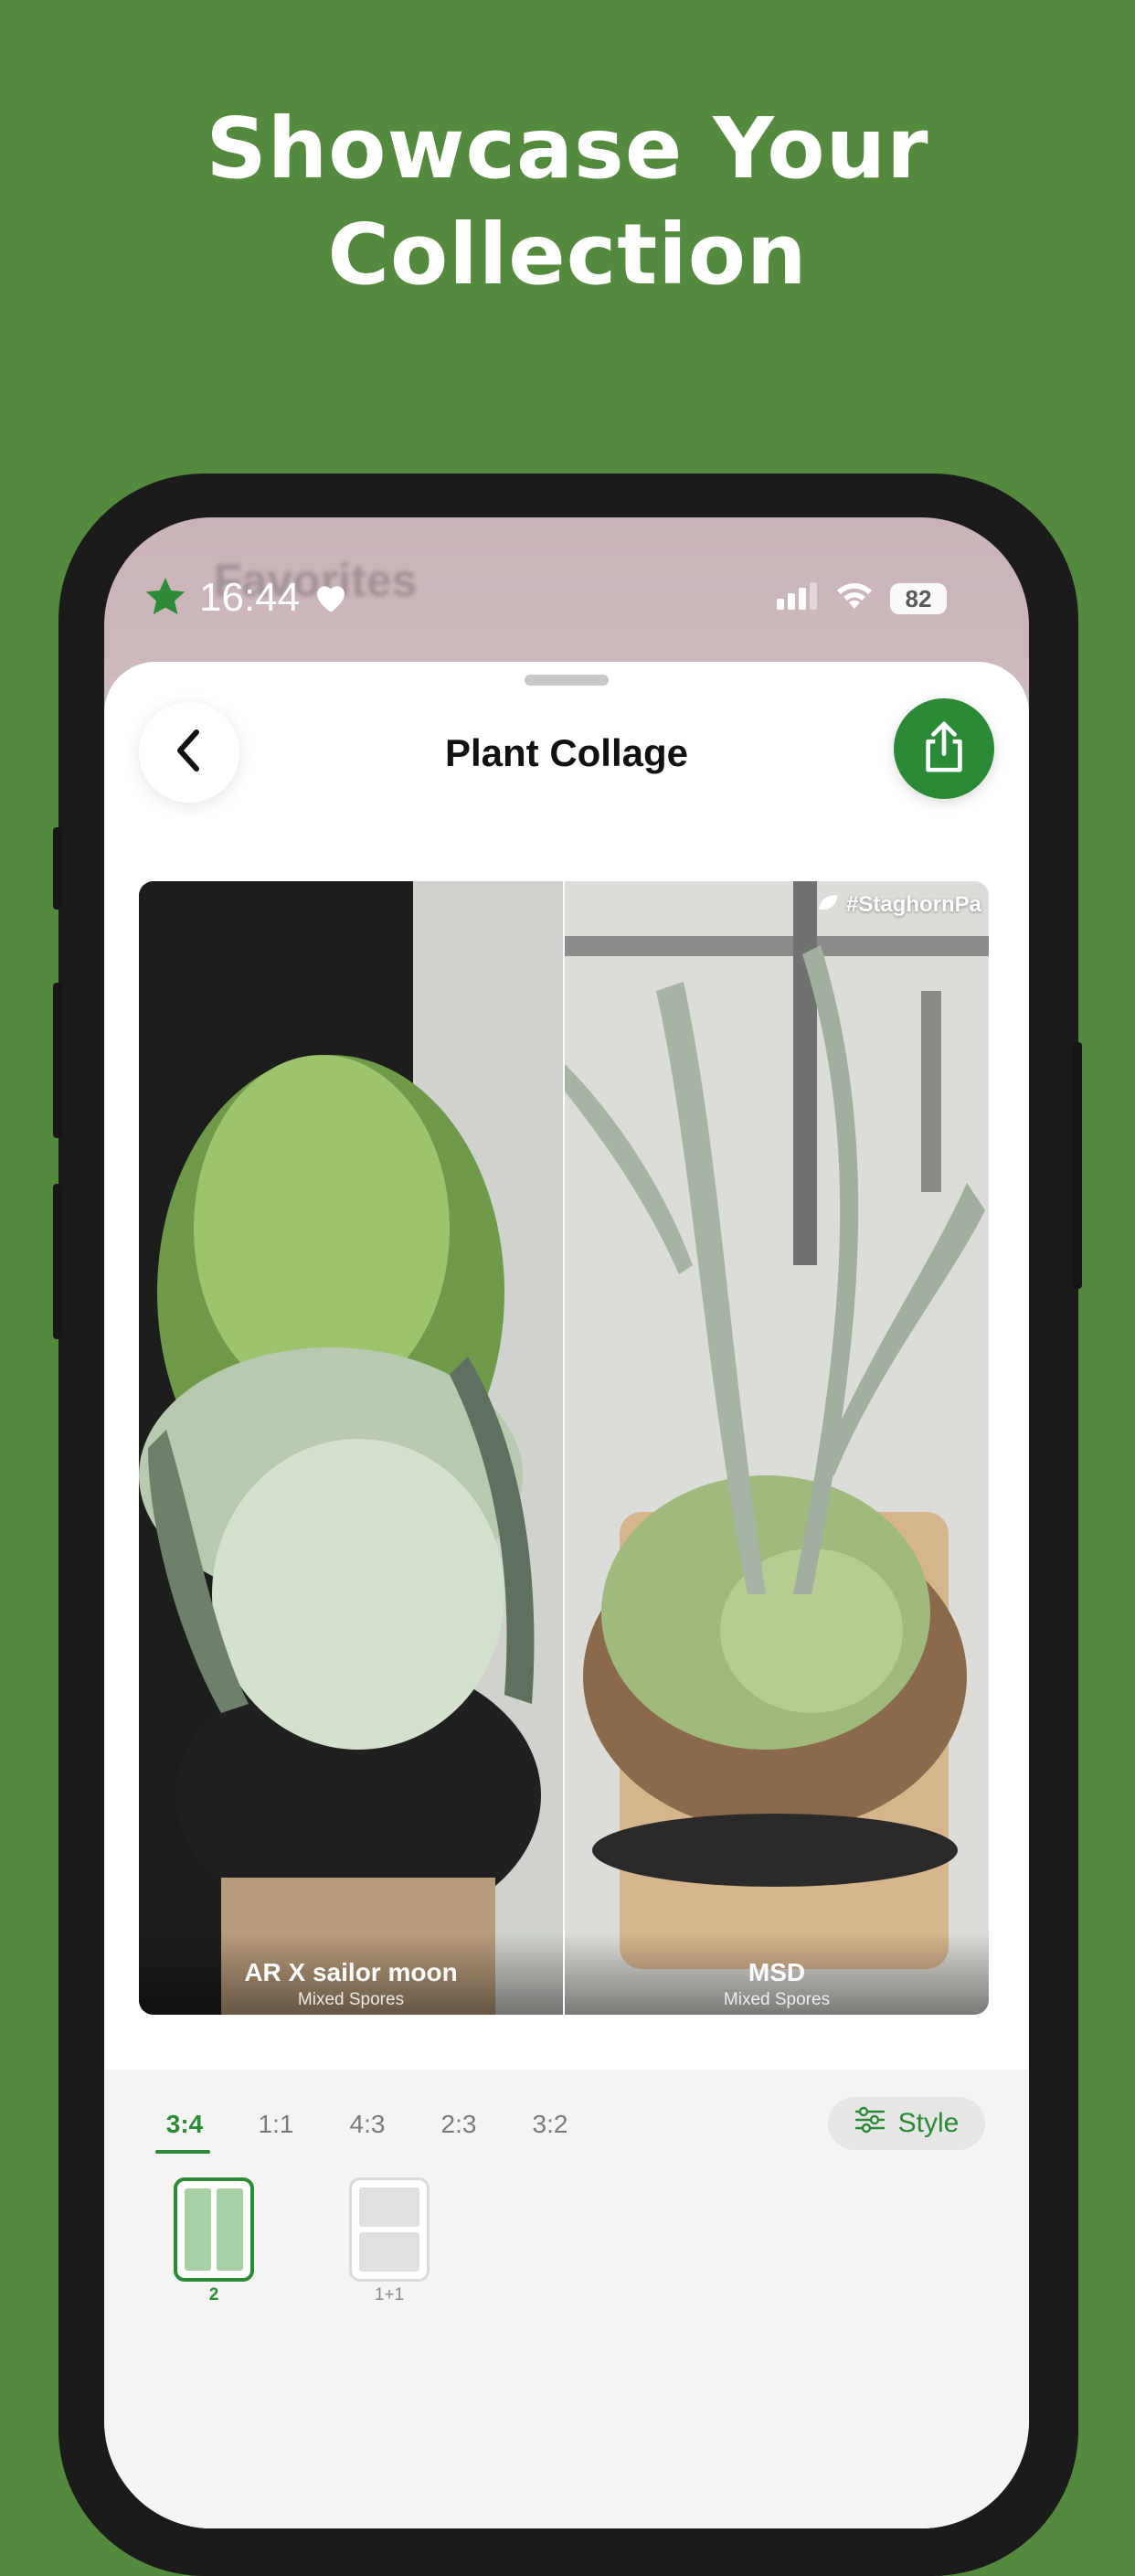 This screenshot has height=2576, width=1135. I want to click on watermark-text: #StaghornPa, so click(913, 904).